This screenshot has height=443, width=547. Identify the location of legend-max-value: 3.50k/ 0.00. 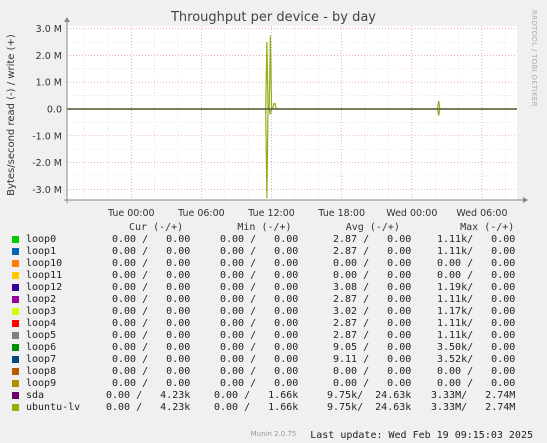
(476, 347).